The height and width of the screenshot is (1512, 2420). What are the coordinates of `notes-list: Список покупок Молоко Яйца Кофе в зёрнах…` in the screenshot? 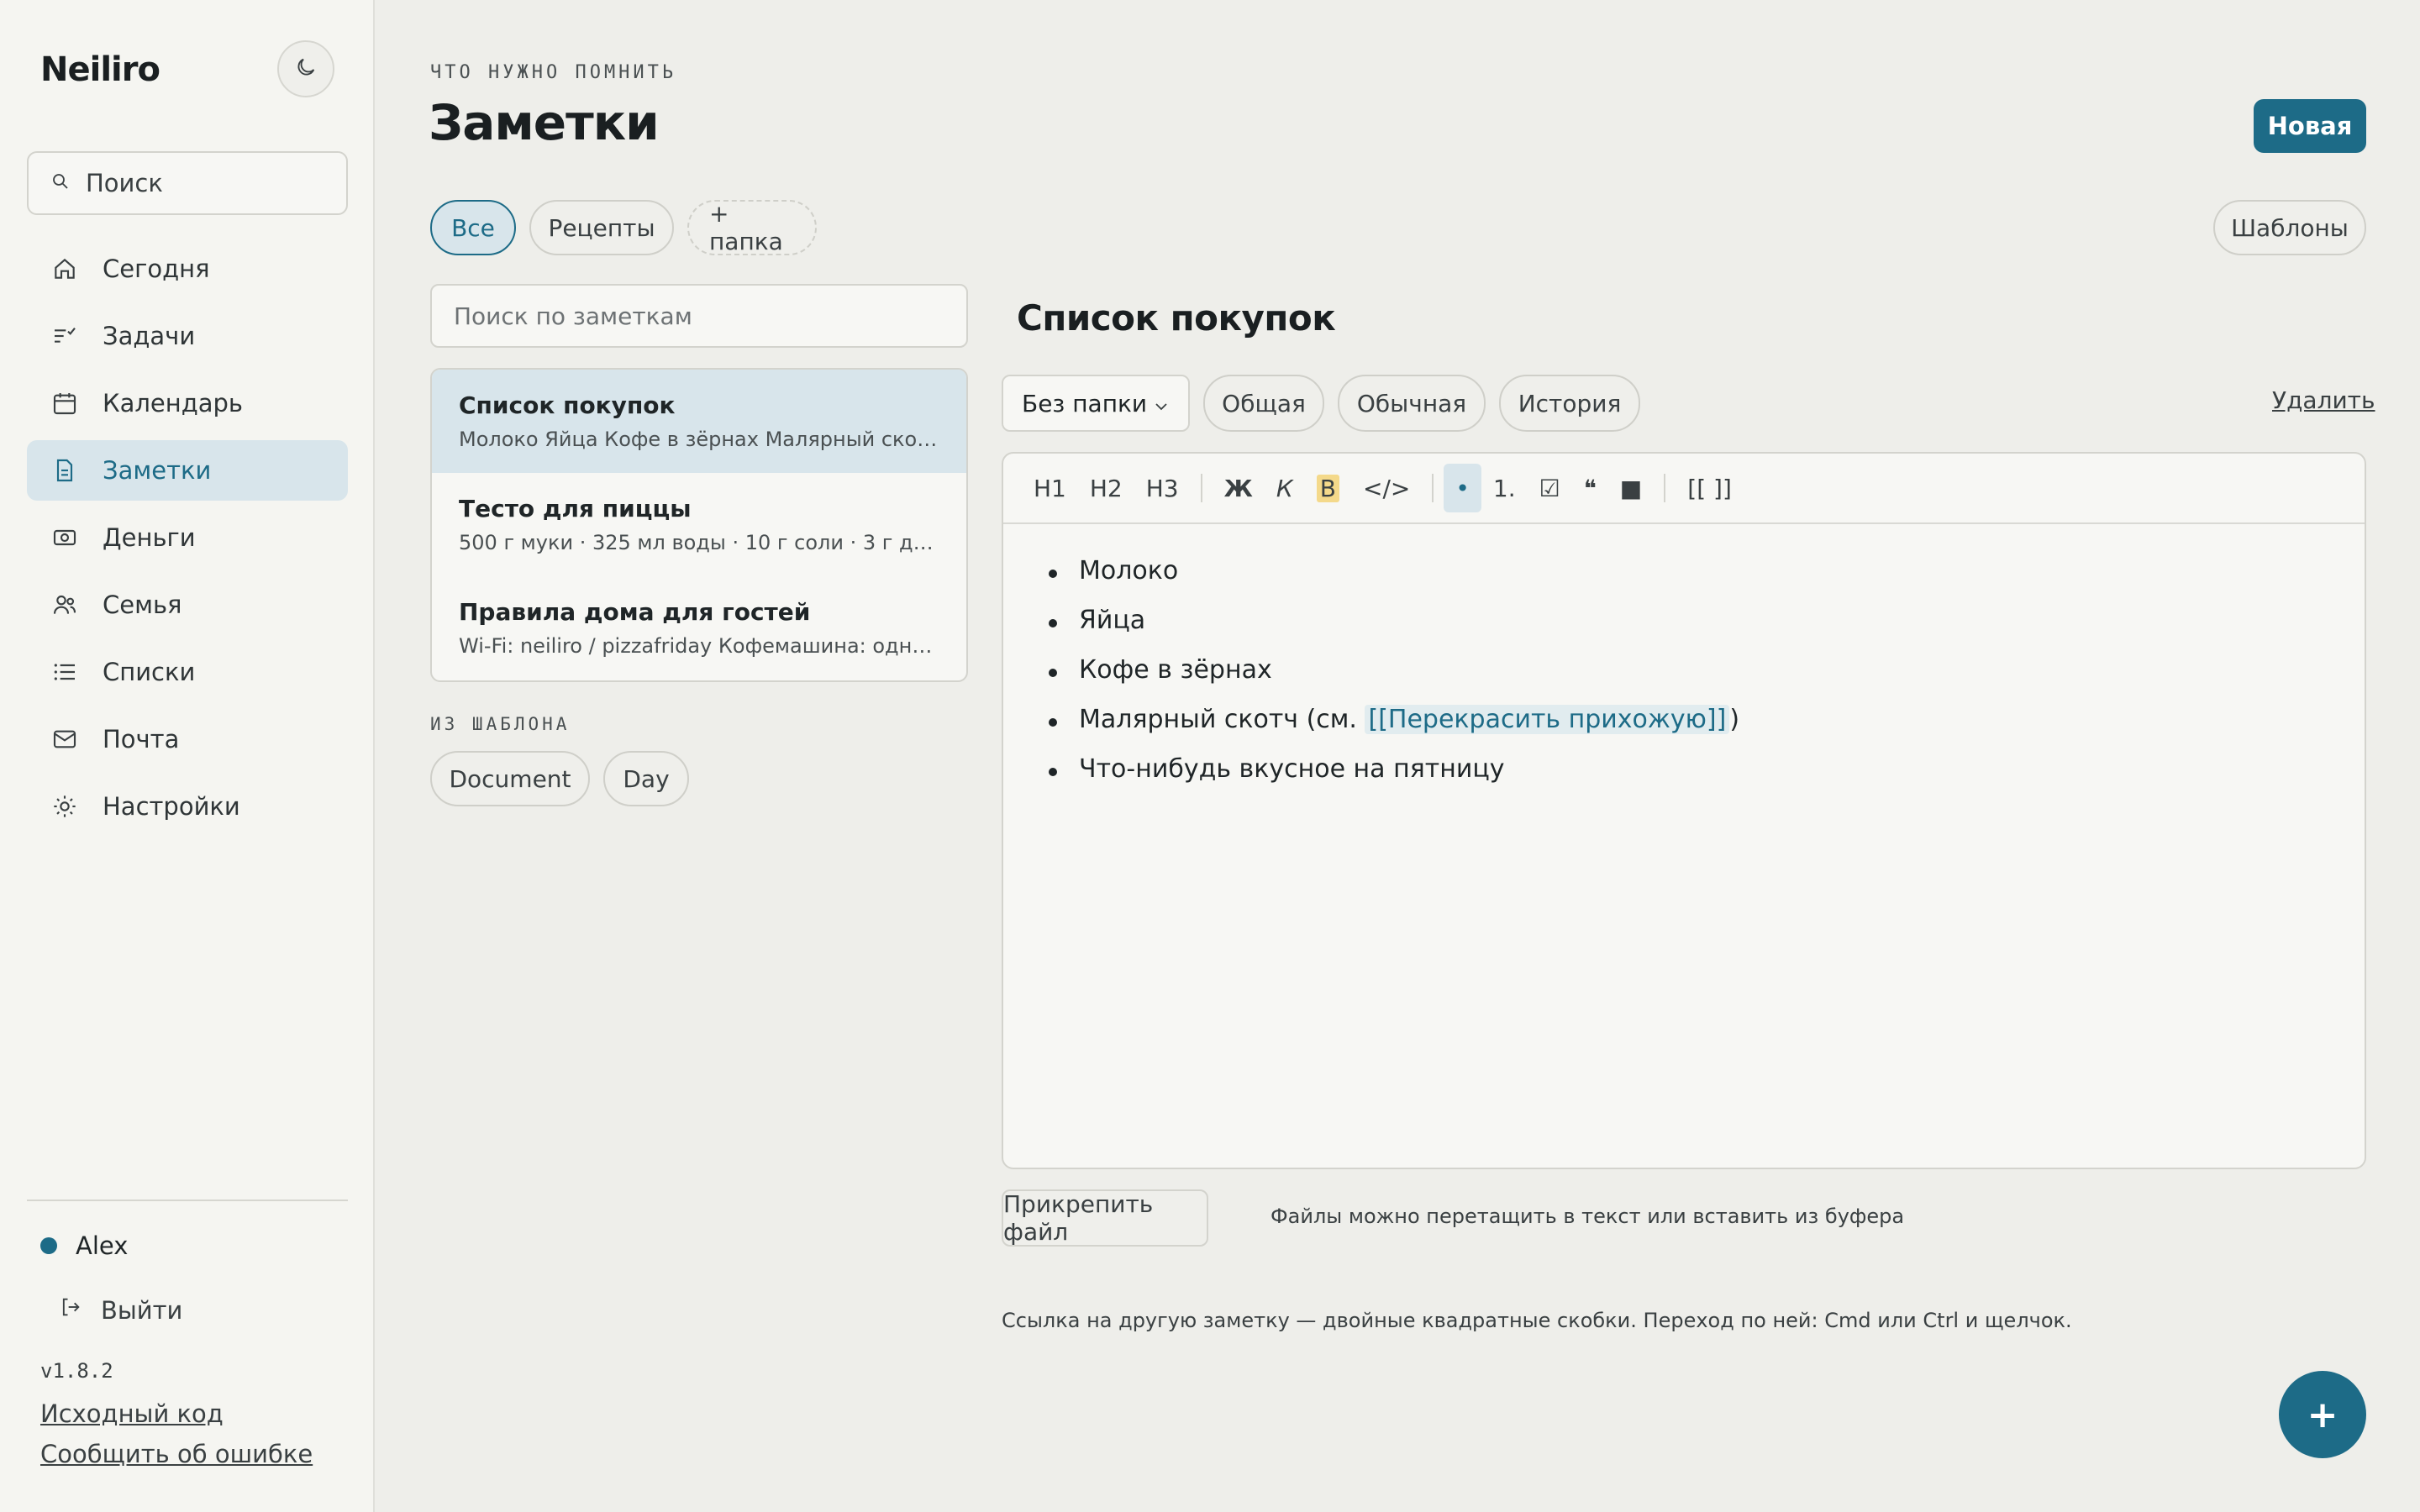 It's located at (699, 525).